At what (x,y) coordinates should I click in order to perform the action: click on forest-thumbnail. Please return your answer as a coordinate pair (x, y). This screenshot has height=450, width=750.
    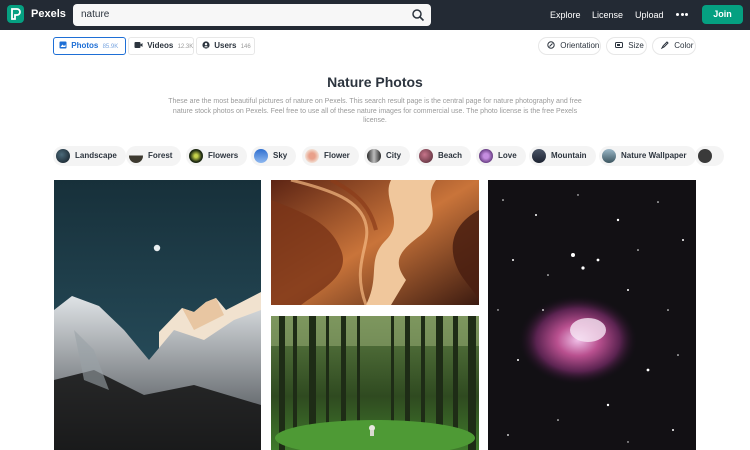
    Looking at the image, I should click on (136, 156).